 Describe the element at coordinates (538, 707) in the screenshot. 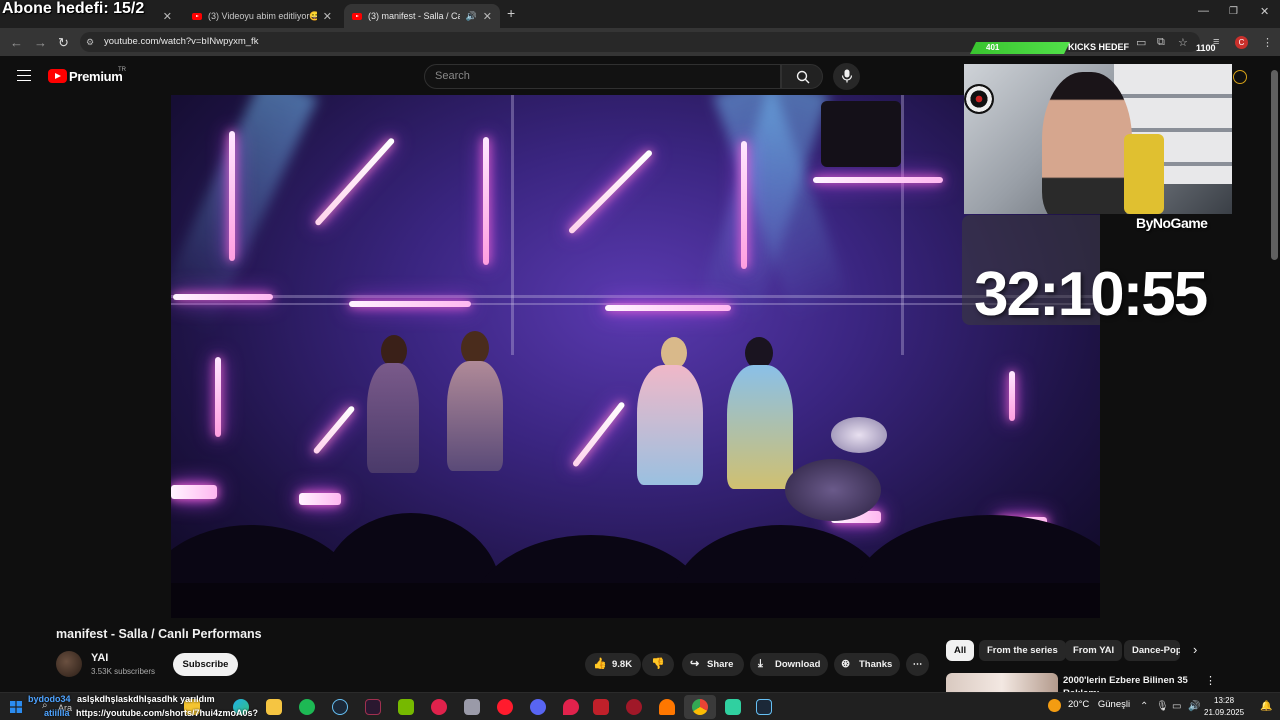

I see `discord-icon` at that location.